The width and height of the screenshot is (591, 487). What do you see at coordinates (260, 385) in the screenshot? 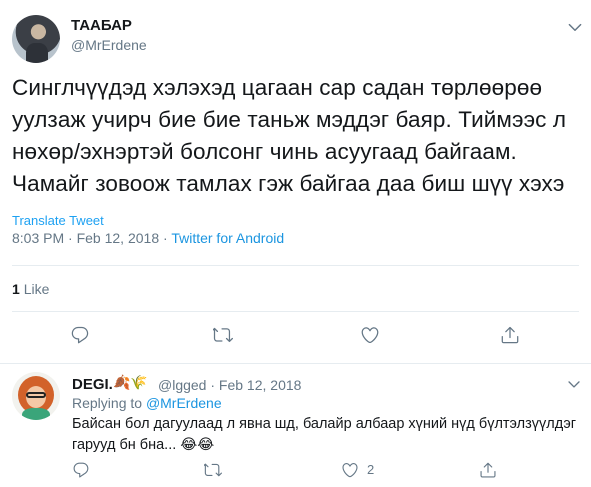
I see `reply-date: Feb 12, 2018` at bounding box center [260, 385].